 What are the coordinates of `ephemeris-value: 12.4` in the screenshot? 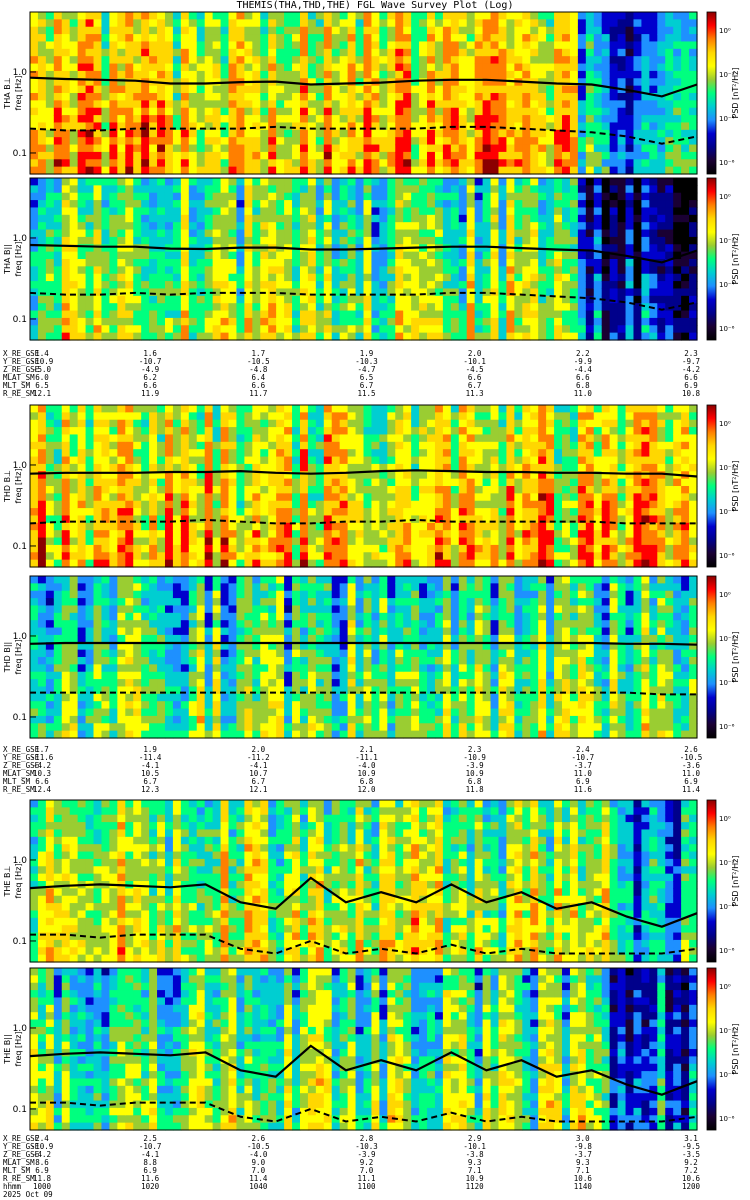 It's located at (42, 789).